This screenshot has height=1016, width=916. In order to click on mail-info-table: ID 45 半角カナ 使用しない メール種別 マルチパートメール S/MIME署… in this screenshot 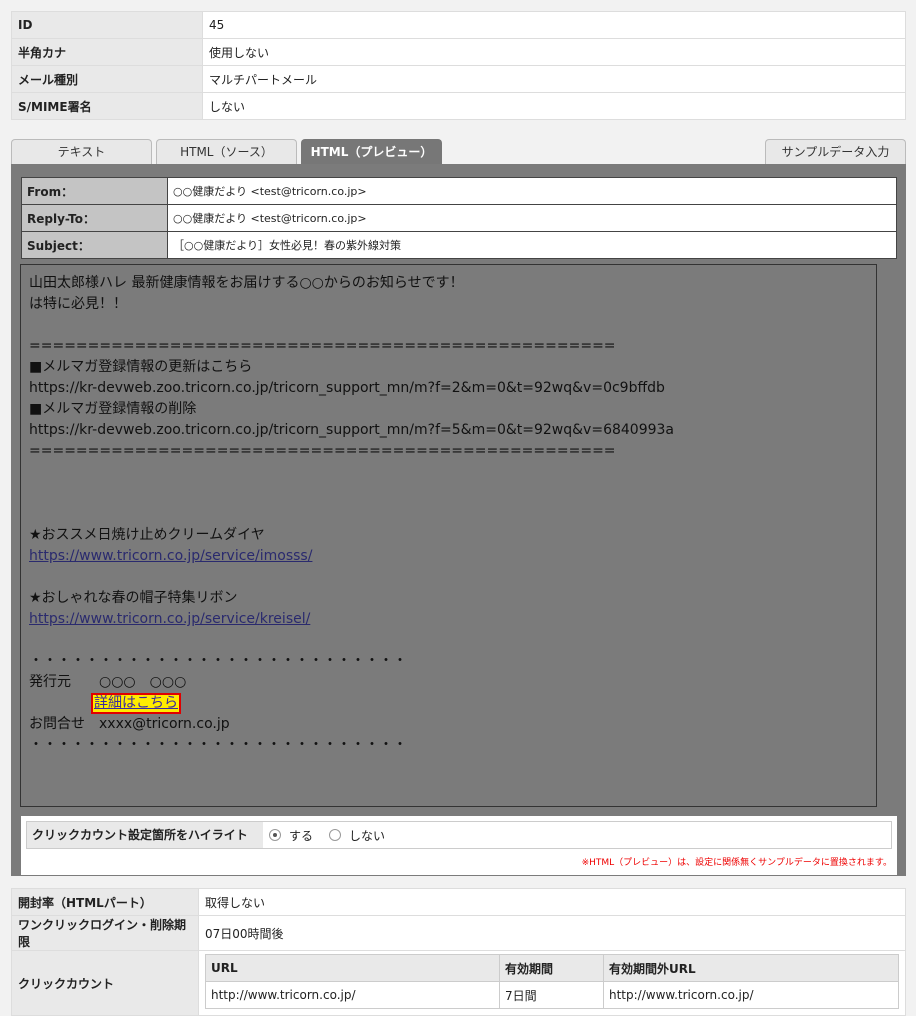, I will do `click(458, 65)`.